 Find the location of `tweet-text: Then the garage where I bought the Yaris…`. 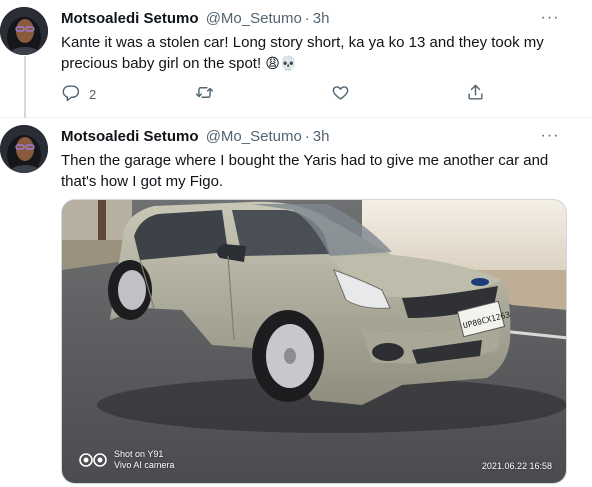

tweet-text: Then the garage where I bought the Yaris… is located at coordinates (305, 171).